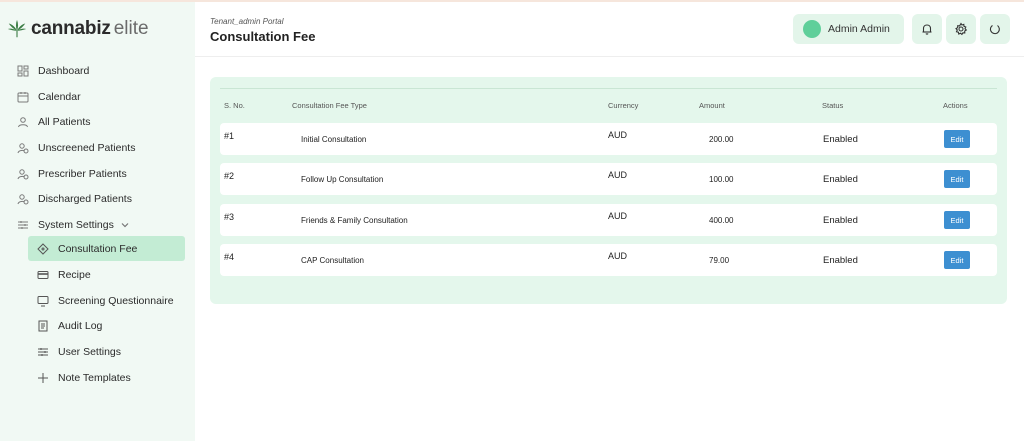 This screenshot has width=1024, height=441. What do you see at coordinates (23, 97) in the screenshot?
I see `calendar-icon` at bounding box center [23, 97].